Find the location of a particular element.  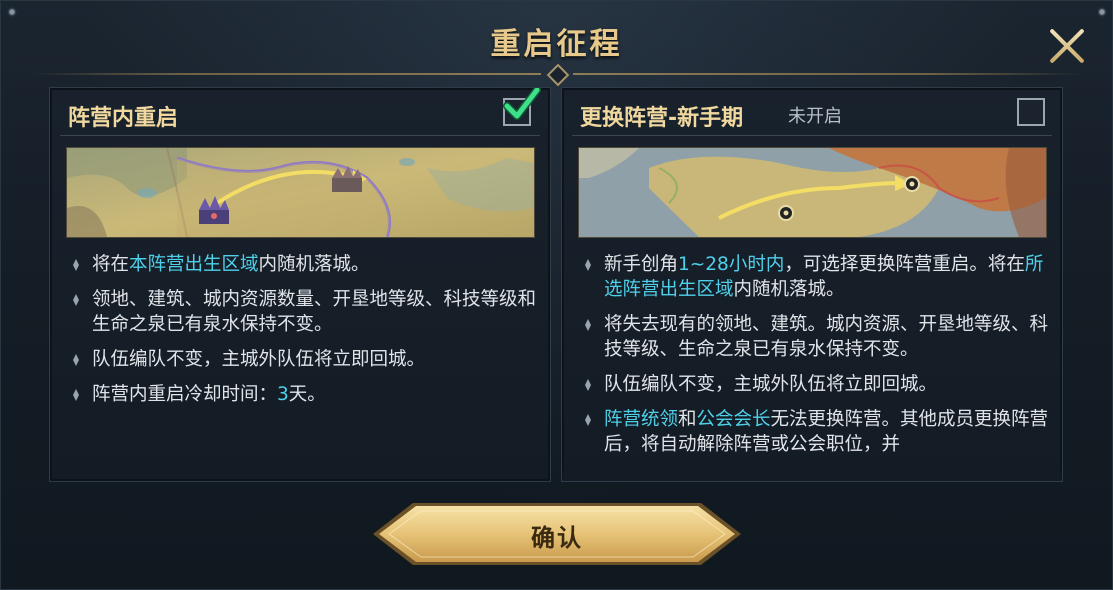

confirm-button-label: 确认 is located at coordinates (557, 538).